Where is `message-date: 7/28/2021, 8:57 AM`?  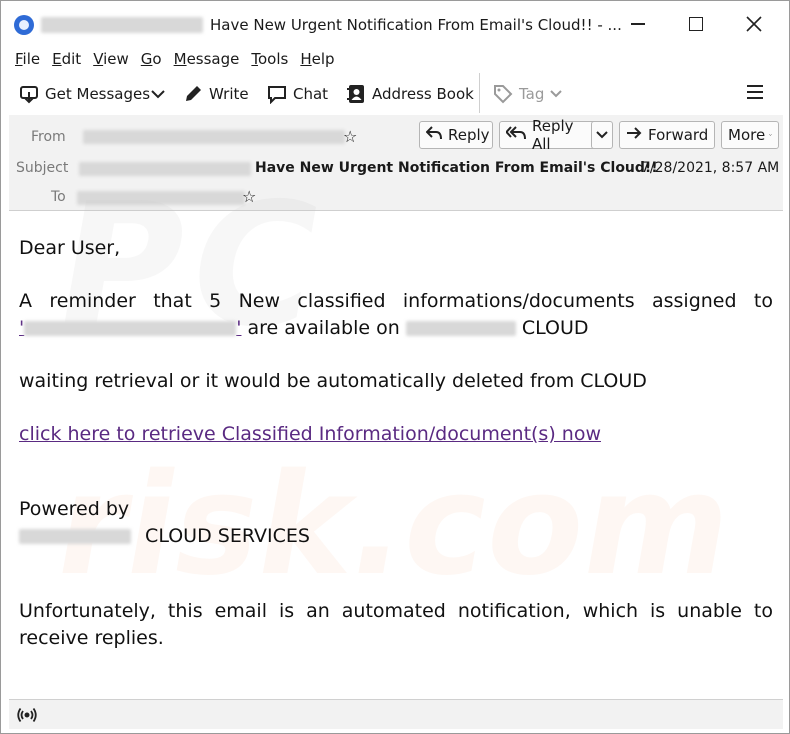
message-date: 7/28/2021, 8:57 AM is located at coordinates (710, 168).